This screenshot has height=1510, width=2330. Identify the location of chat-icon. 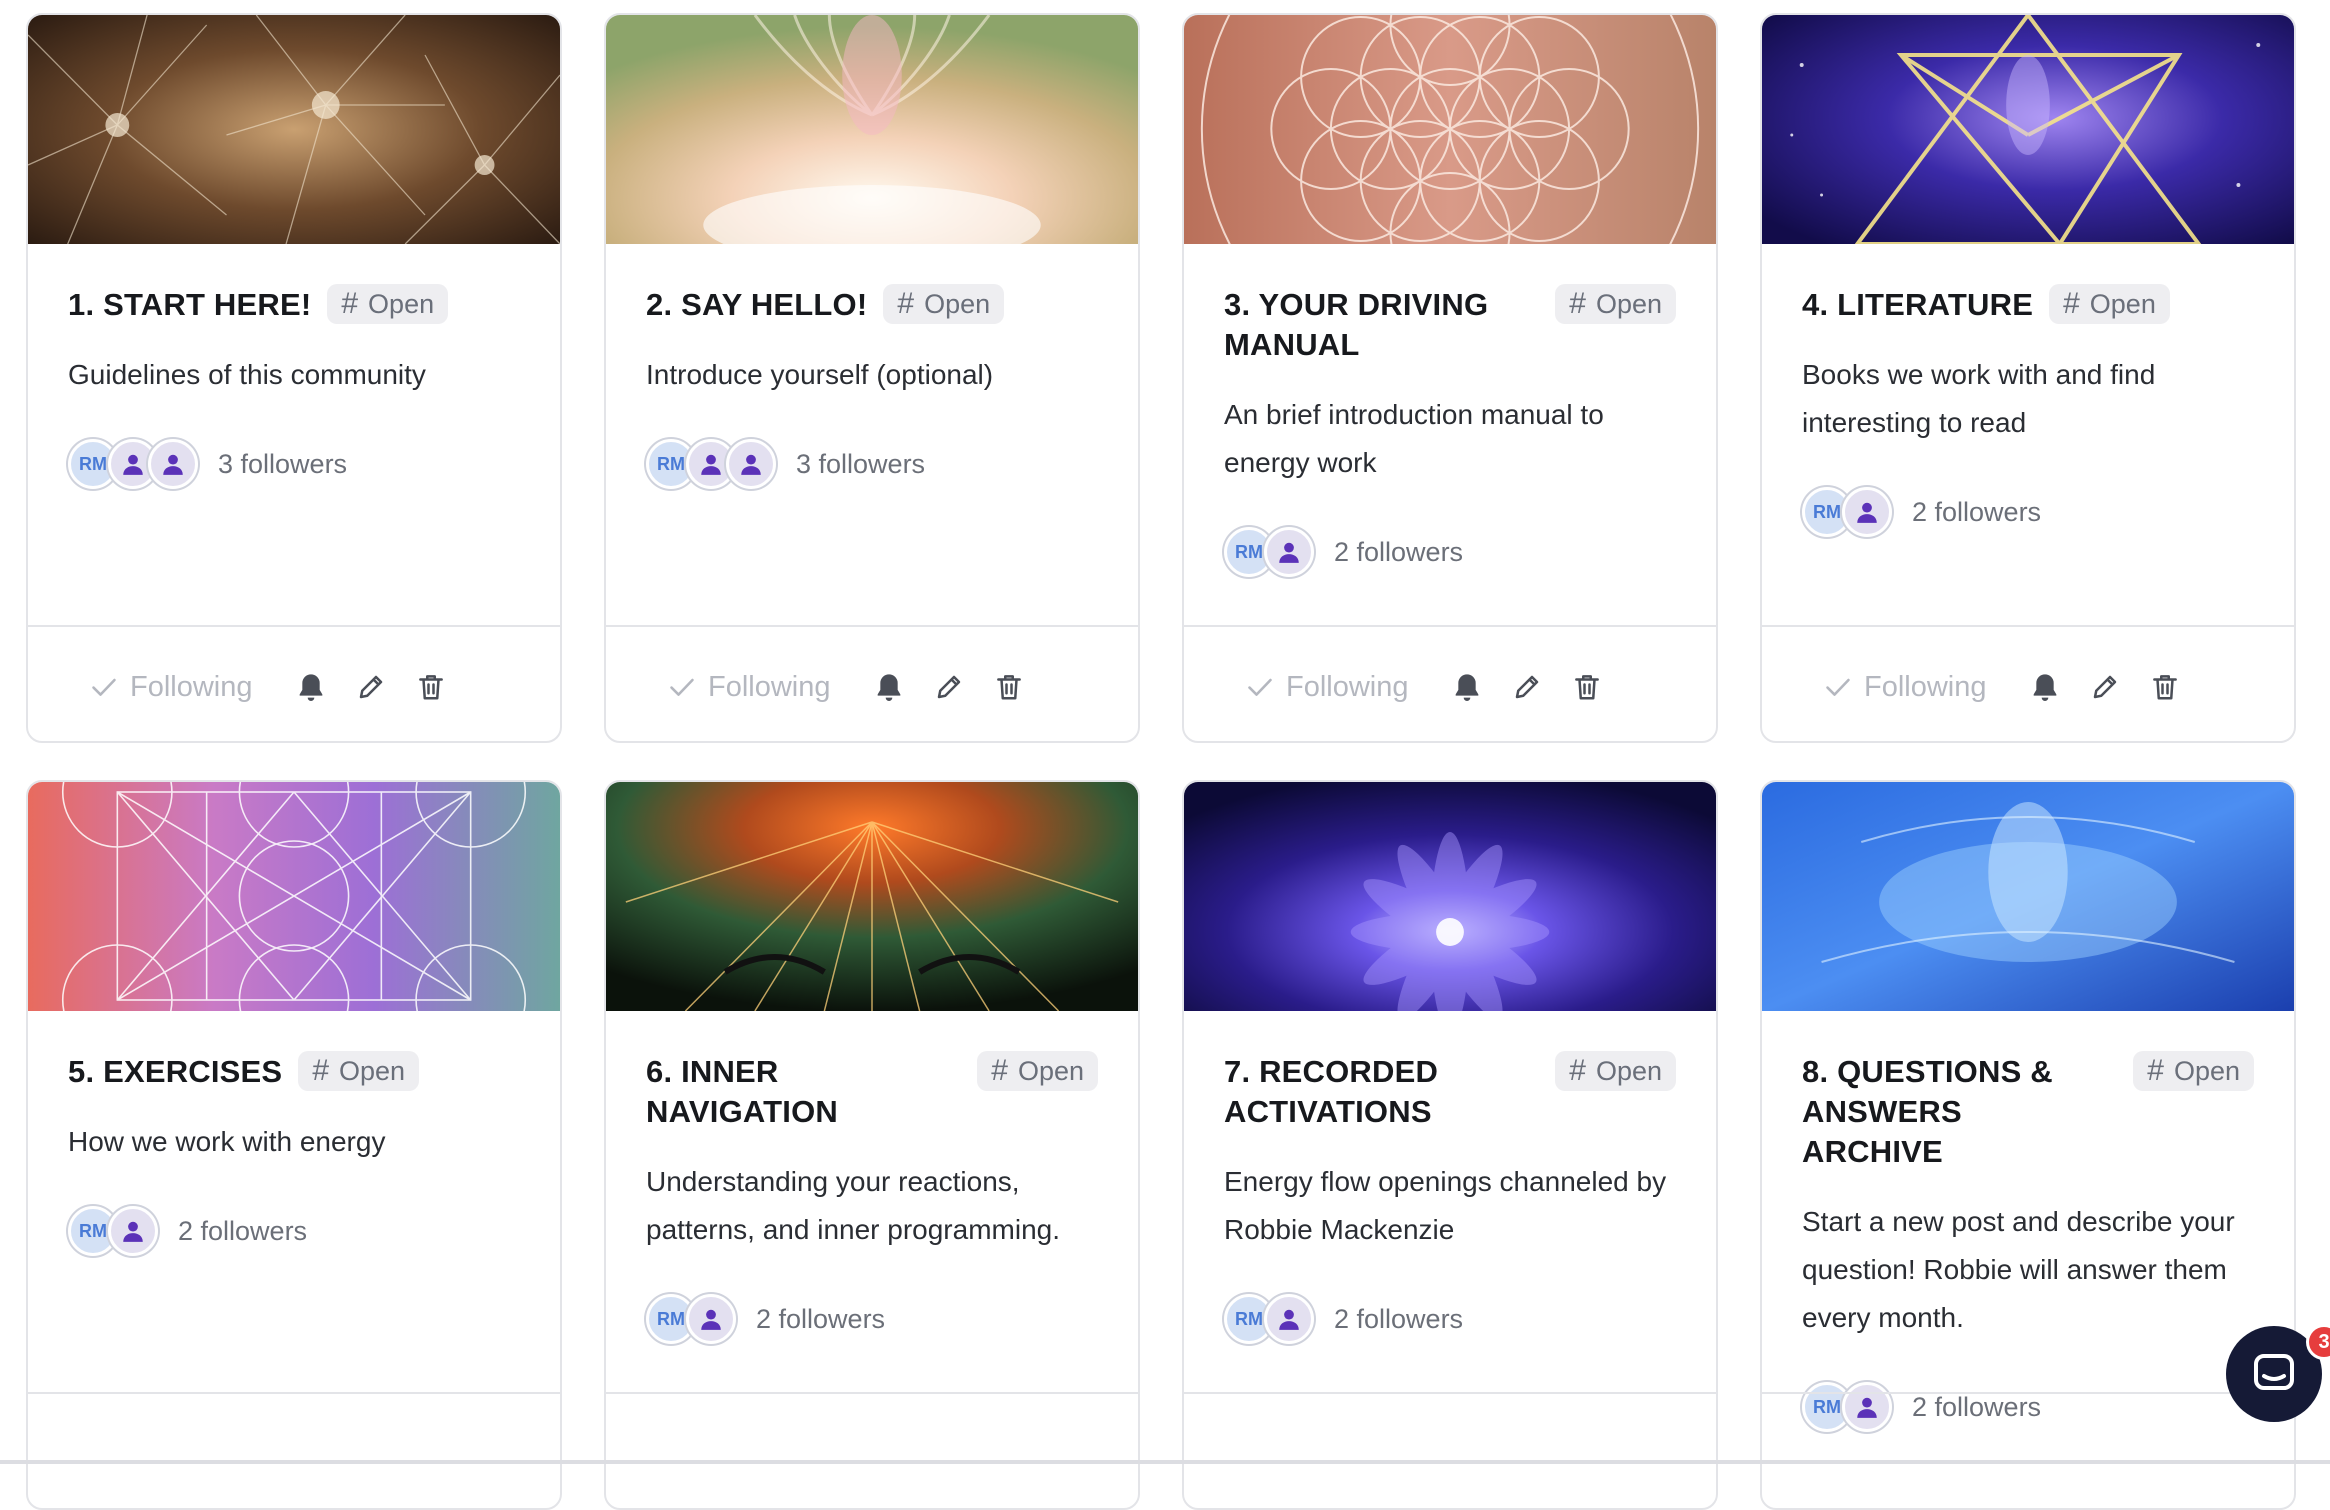
(2274, 1372).